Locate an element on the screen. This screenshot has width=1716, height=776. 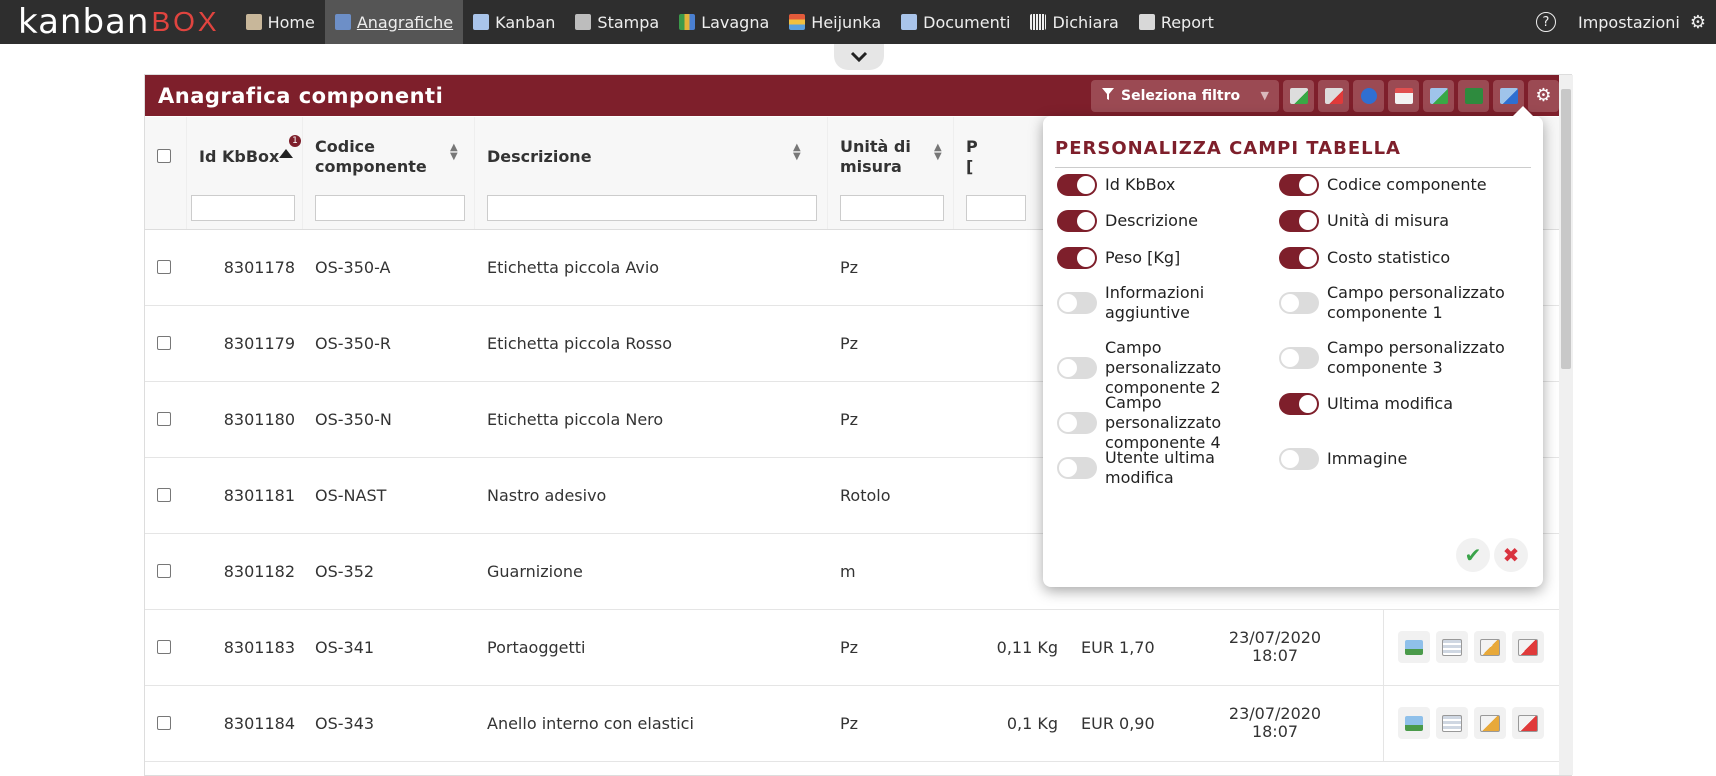
column-option: Ultima modifica is located at coordinates (1394, 404).